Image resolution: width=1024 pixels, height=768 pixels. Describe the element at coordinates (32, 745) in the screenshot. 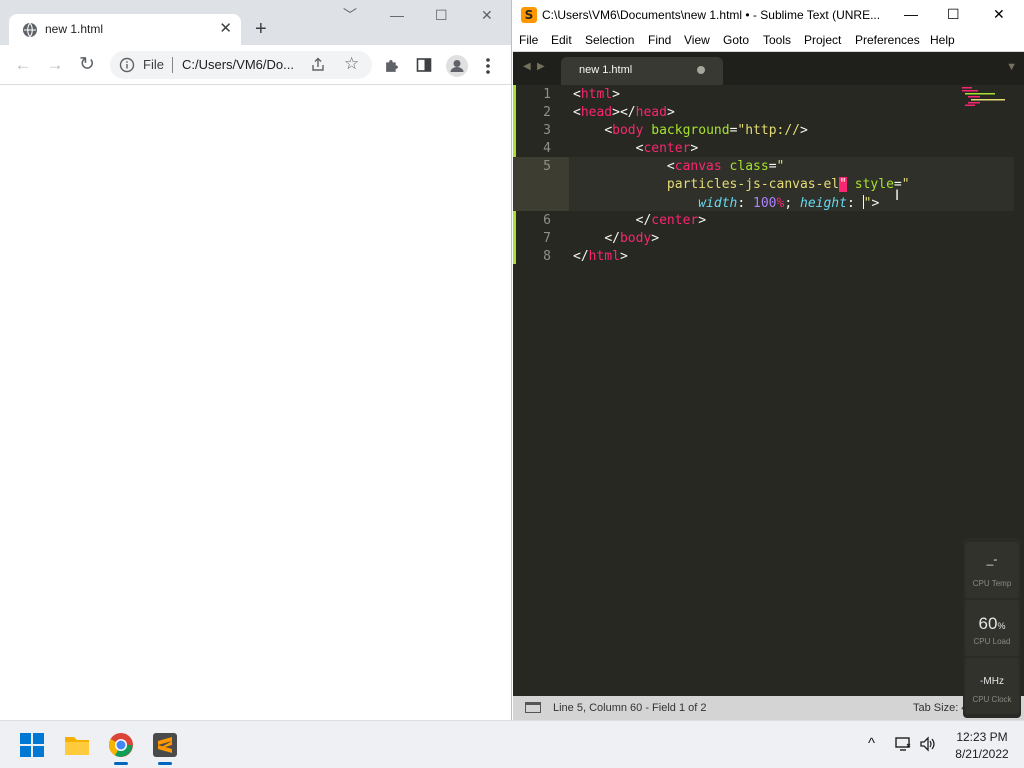

I see `start-icon` at that location.